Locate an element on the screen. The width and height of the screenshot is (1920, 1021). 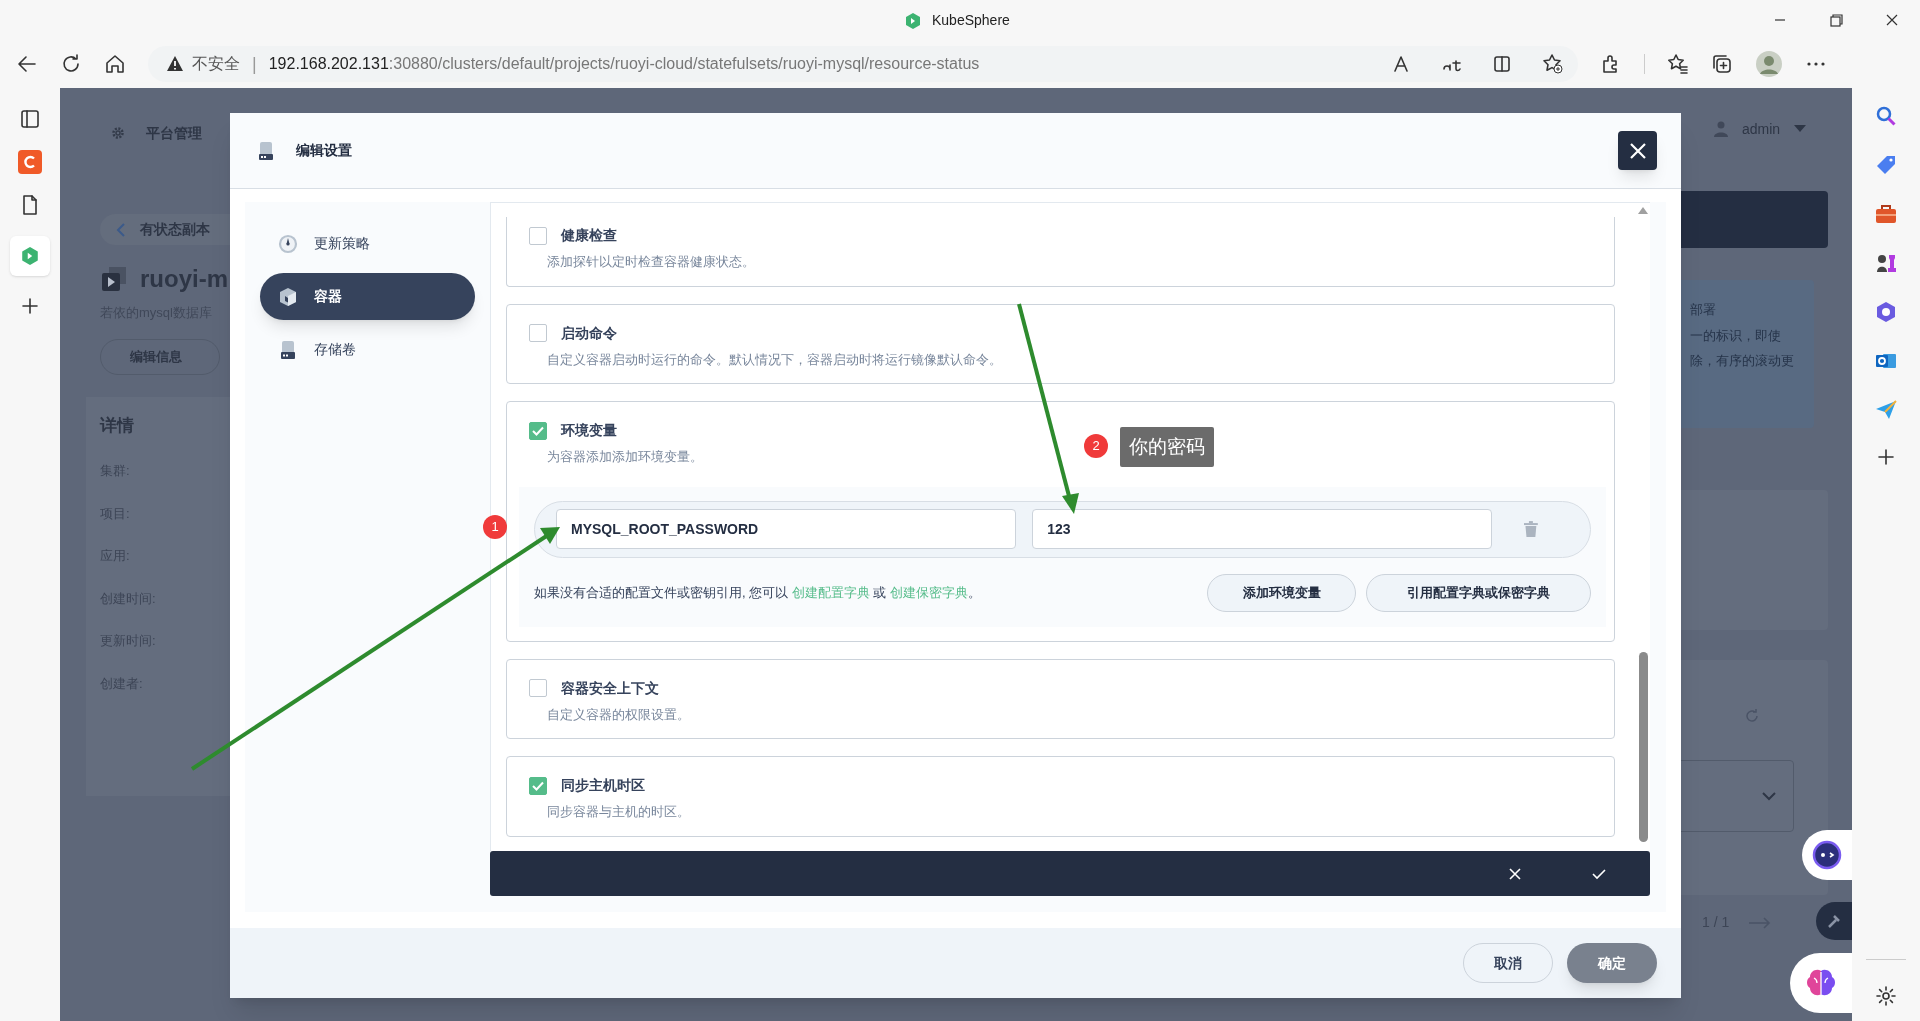
add-variable-button: 添加环境变量 is located at coordinates (1281, 592).